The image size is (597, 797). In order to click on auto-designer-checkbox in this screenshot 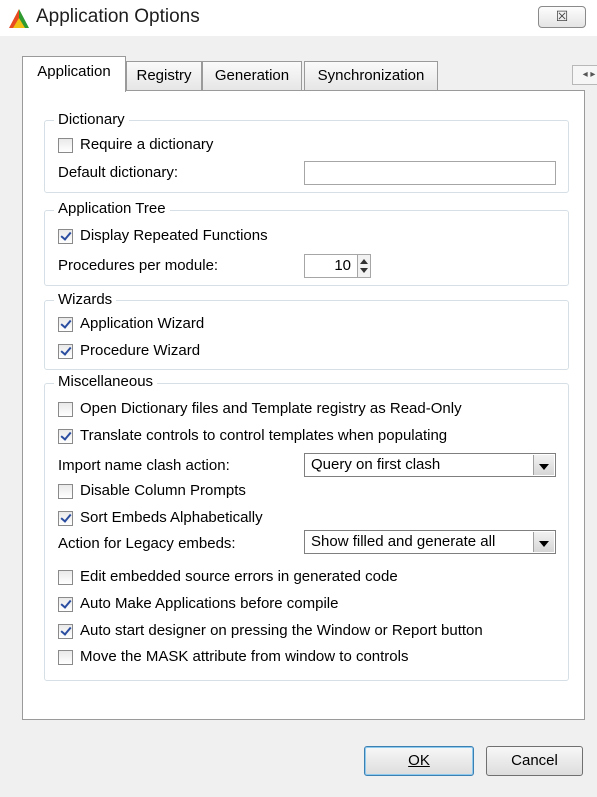, I will do `click(65, 631)`.